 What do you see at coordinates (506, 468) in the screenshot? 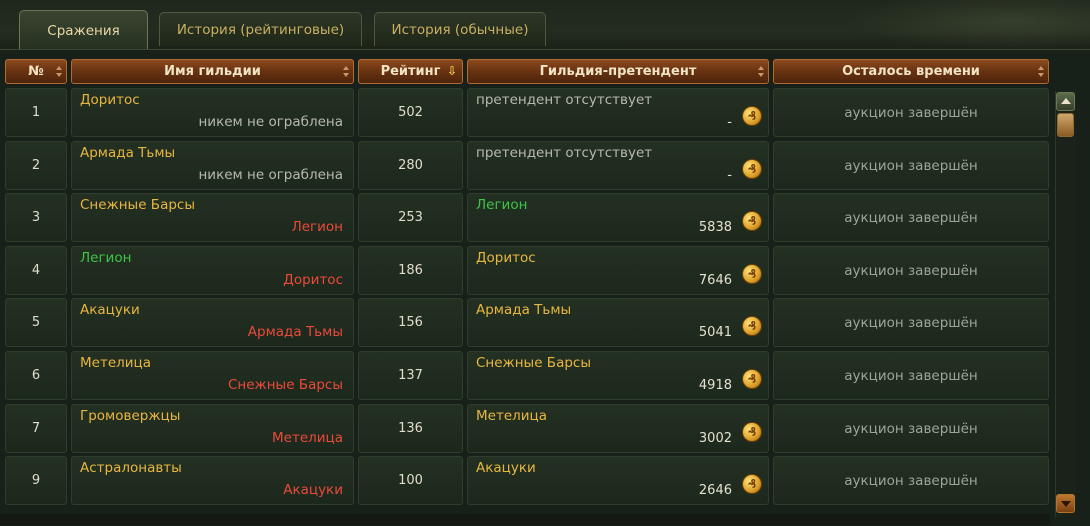
I see `challenger-name: Акацуки` at bounding box center [506, 468].